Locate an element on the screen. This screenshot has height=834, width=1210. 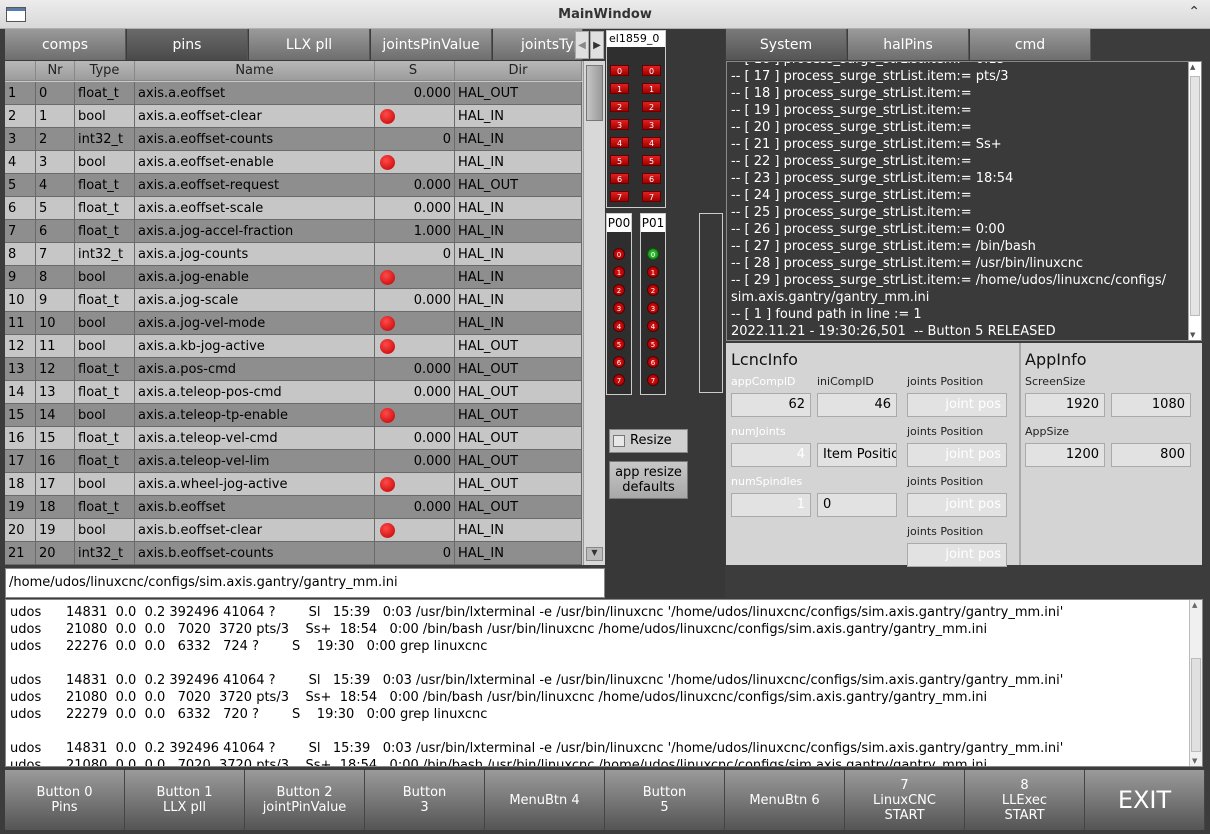
table-row: 8 7 int32_t axis.a.jog-counts 0 HAL_IN is located at coordinates (293, 254).